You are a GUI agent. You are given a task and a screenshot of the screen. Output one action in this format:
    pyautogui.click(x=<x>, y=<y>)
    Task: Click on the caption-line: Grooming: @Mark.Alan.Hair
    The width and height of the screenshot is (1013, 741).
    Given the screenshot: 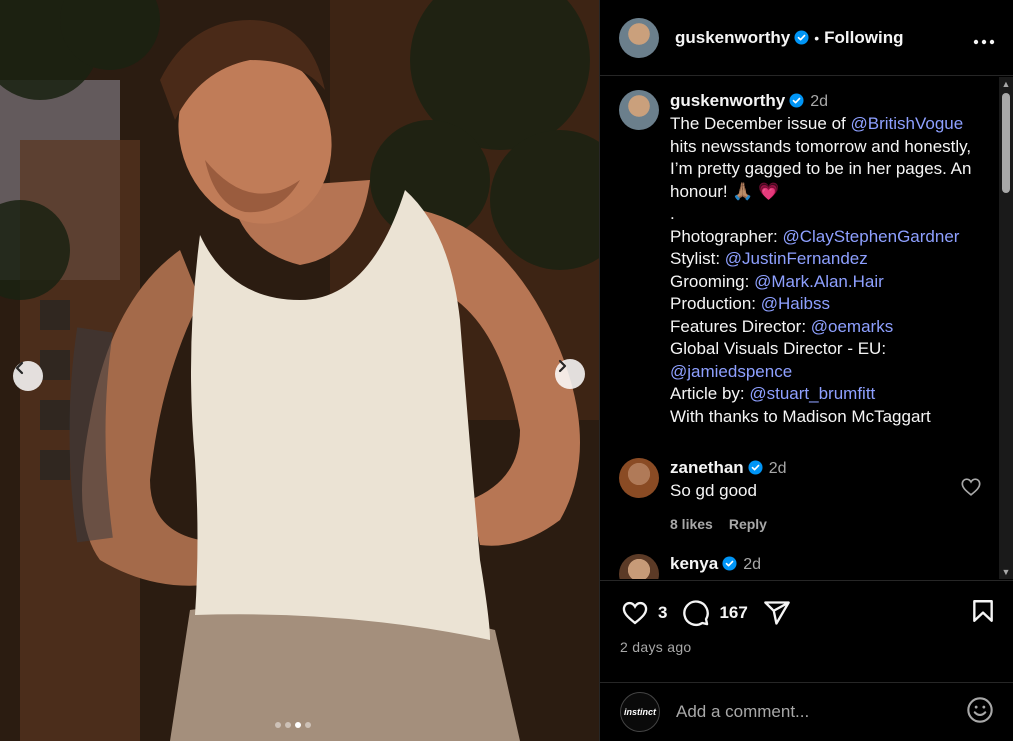 What is the action you would take?
    pyautogui.click(x=826, y=282)
    